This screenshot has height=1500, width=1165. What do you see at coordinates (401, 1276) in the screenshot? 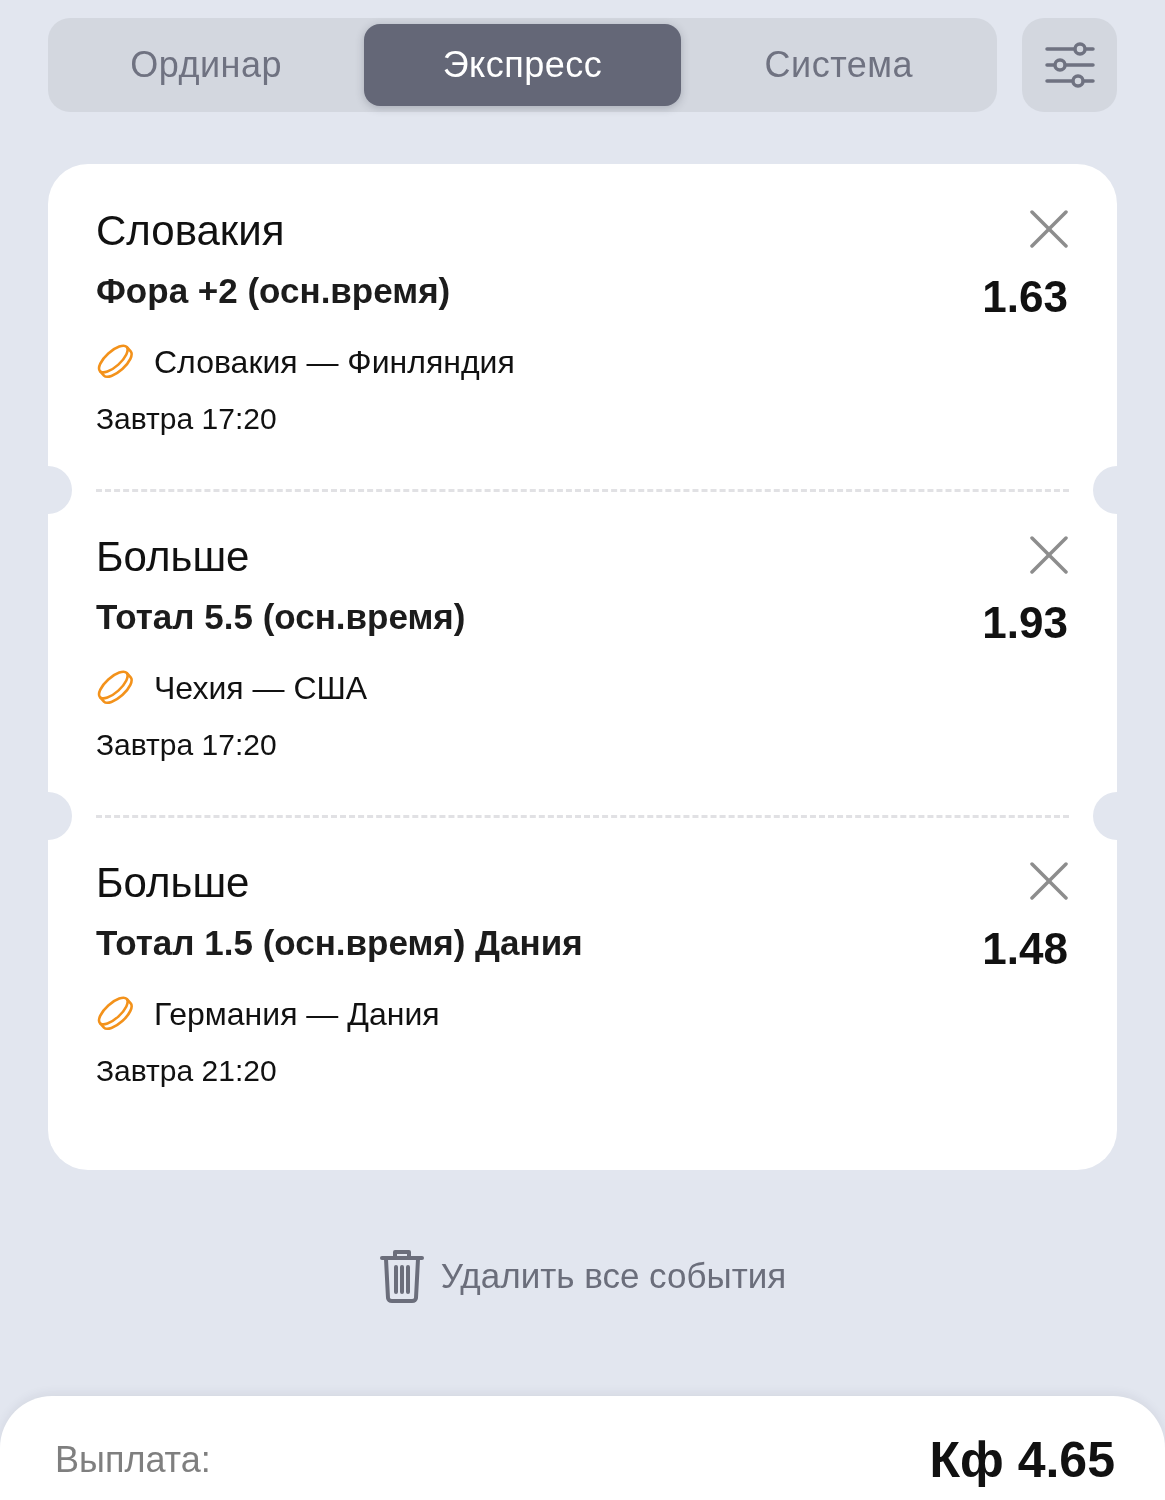
I see `trash-icon` at bounding box center [401, 1276].